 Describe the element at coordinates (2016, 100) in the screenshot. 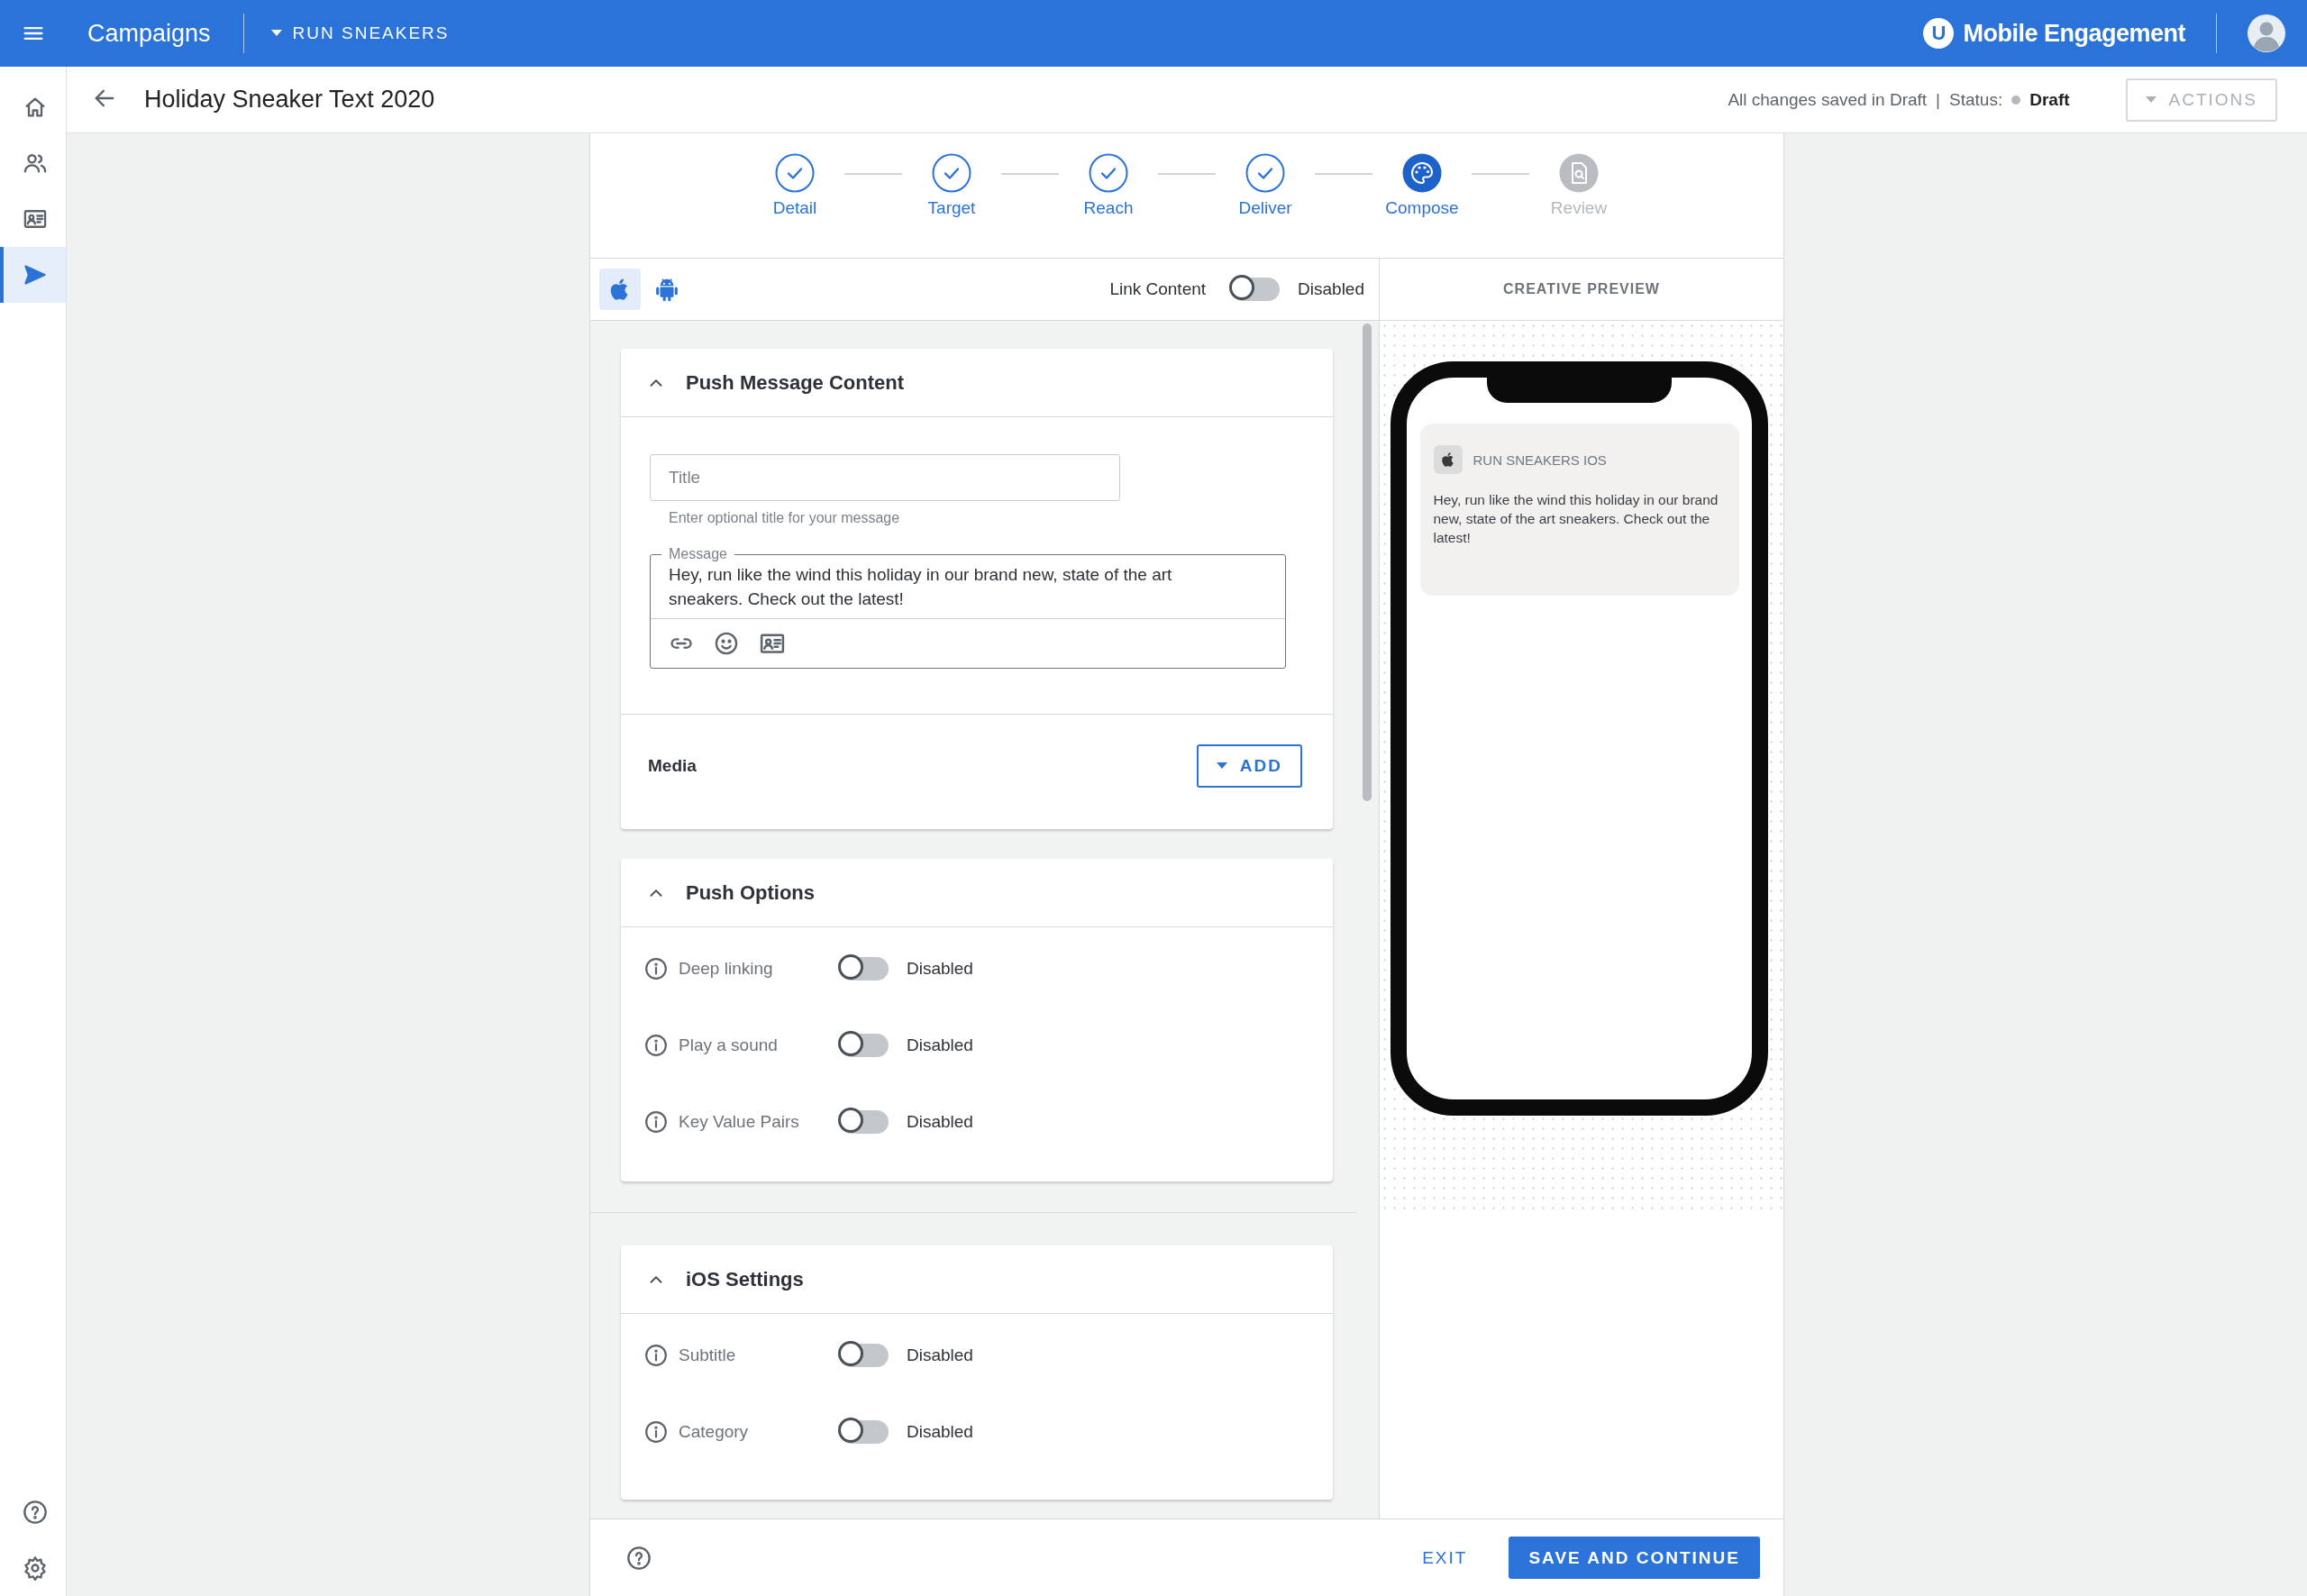

I see `status-dot` at that location.